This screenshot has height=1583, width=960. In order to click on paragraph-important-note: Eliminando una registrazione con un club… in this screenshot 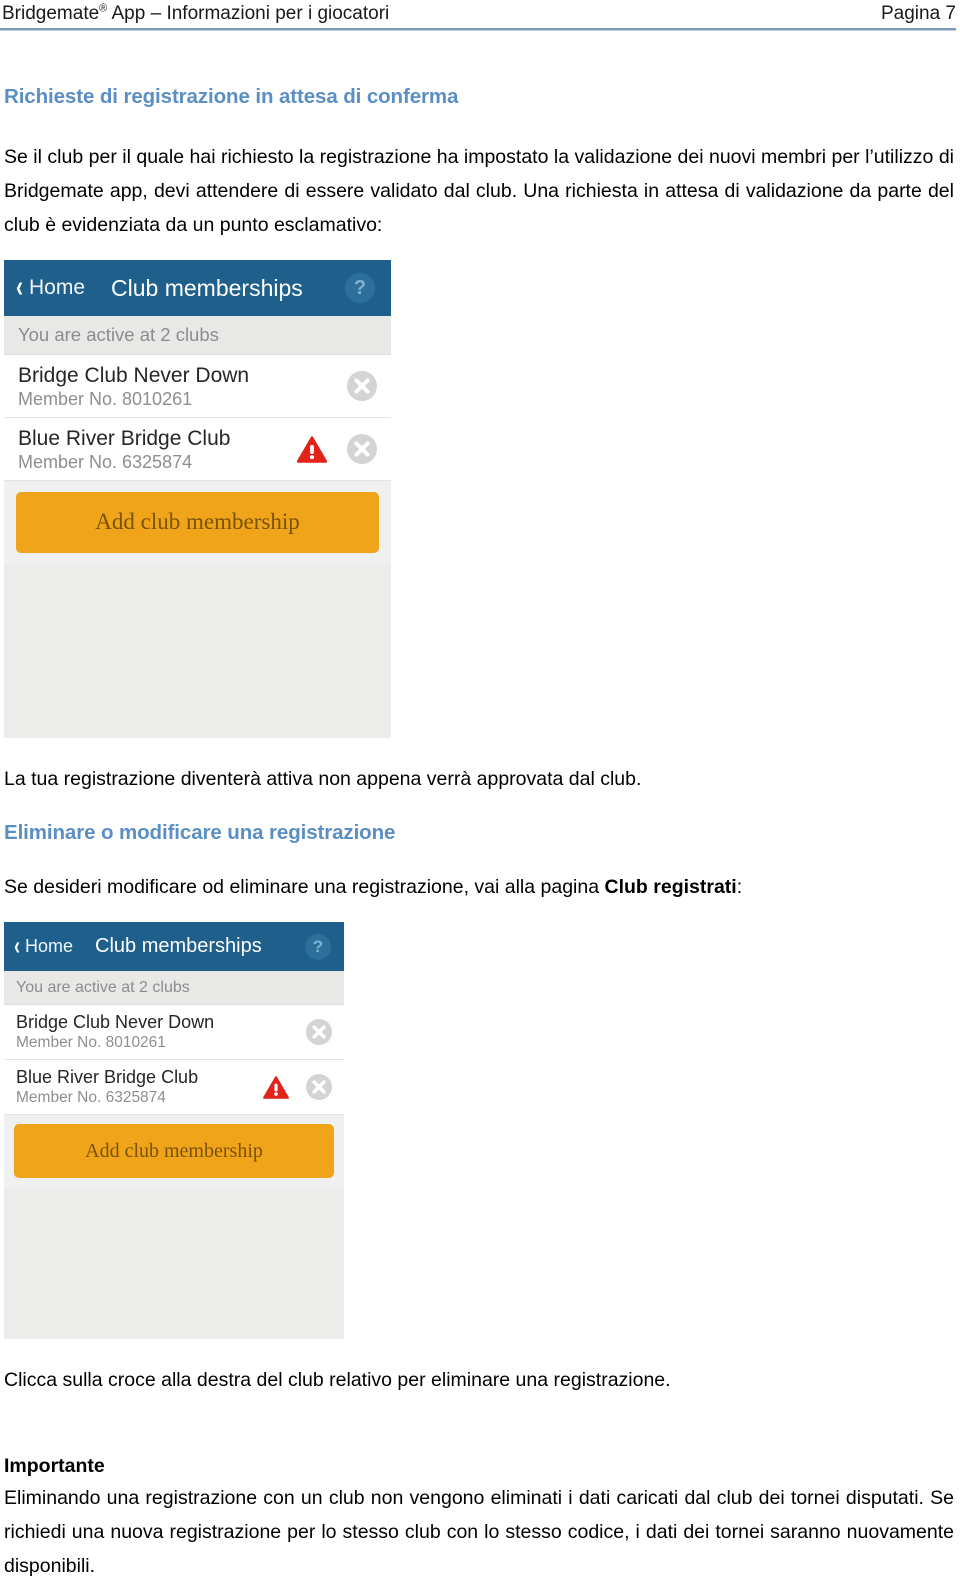, I will do `click(479, 1532)`.